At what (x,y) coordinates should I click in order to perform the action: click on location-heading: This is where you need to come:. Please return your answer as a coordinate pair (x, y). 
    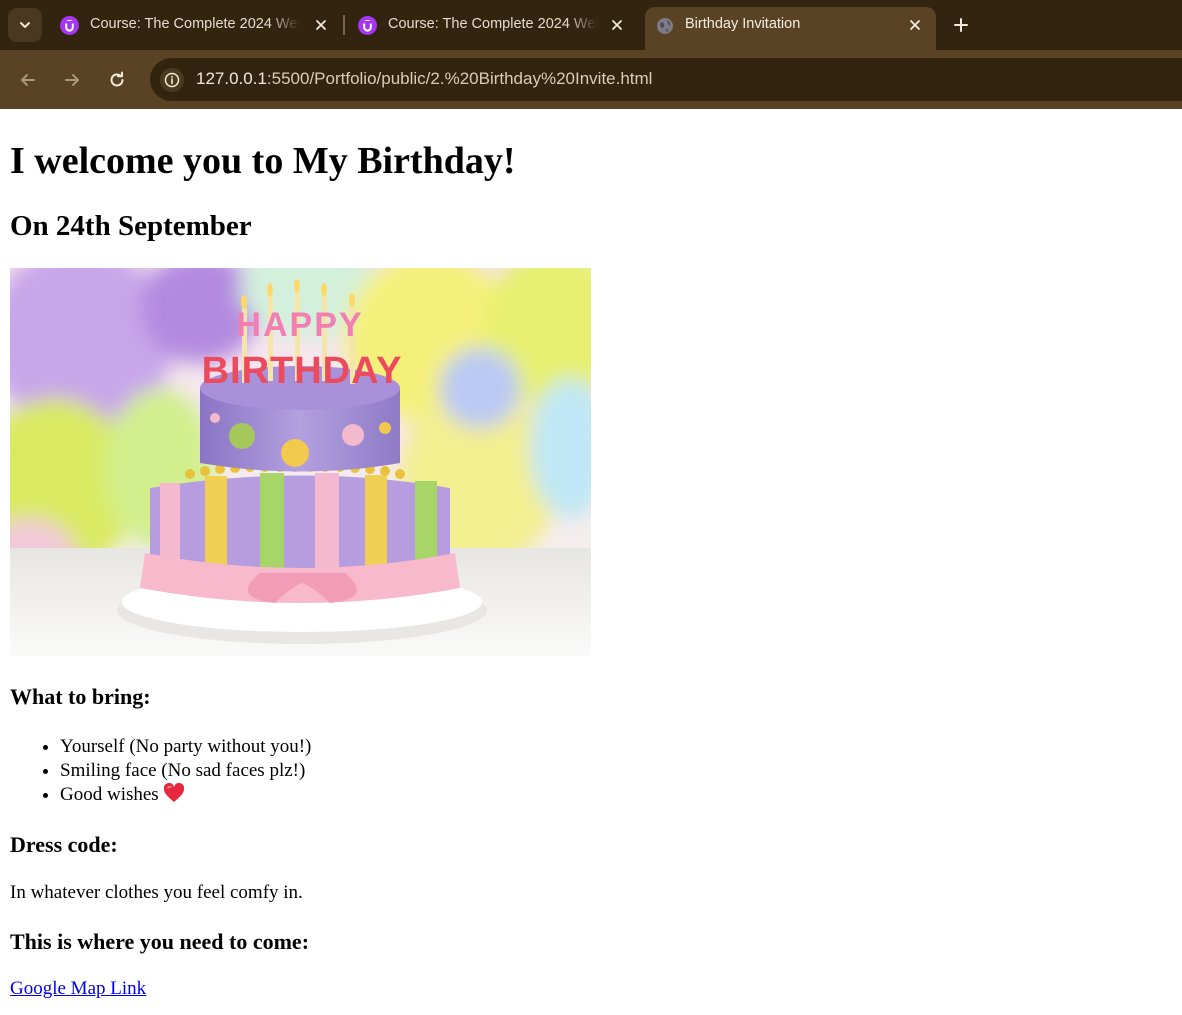
    Looking at the image, I should click on (160, 941).